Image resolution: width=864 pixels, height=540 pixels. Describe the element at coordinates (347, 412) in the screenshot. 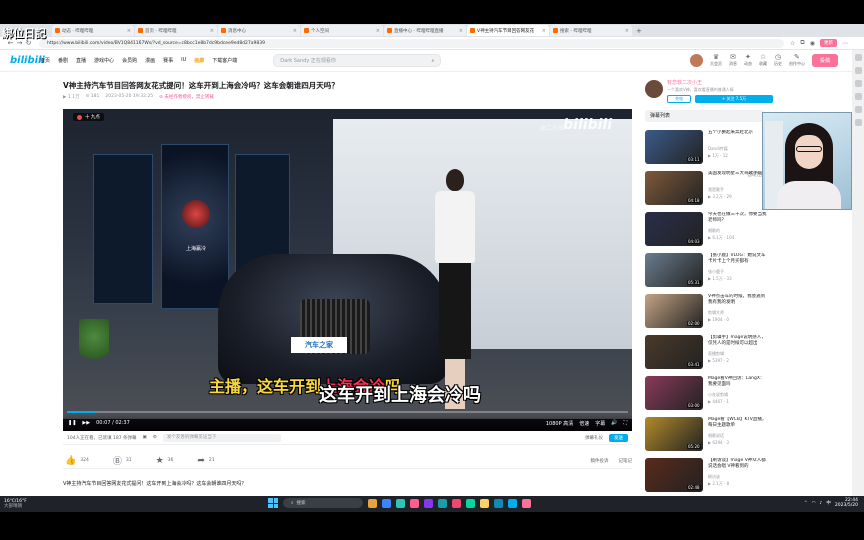

I see `progress-bar` at that location.